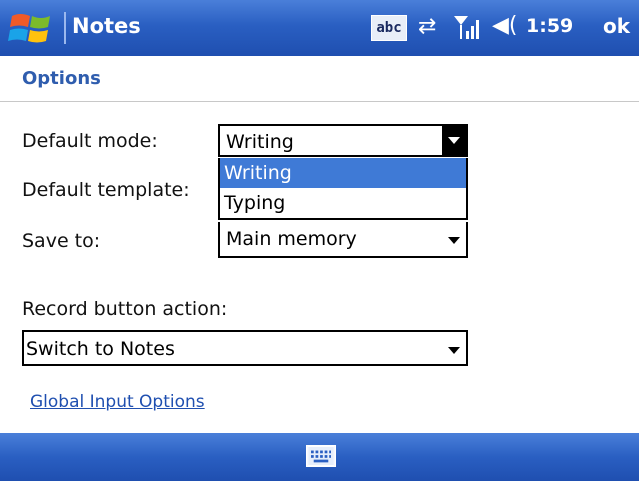 The image size is (639, 481). I want to click on ok-button: ok, so click(616, 26).